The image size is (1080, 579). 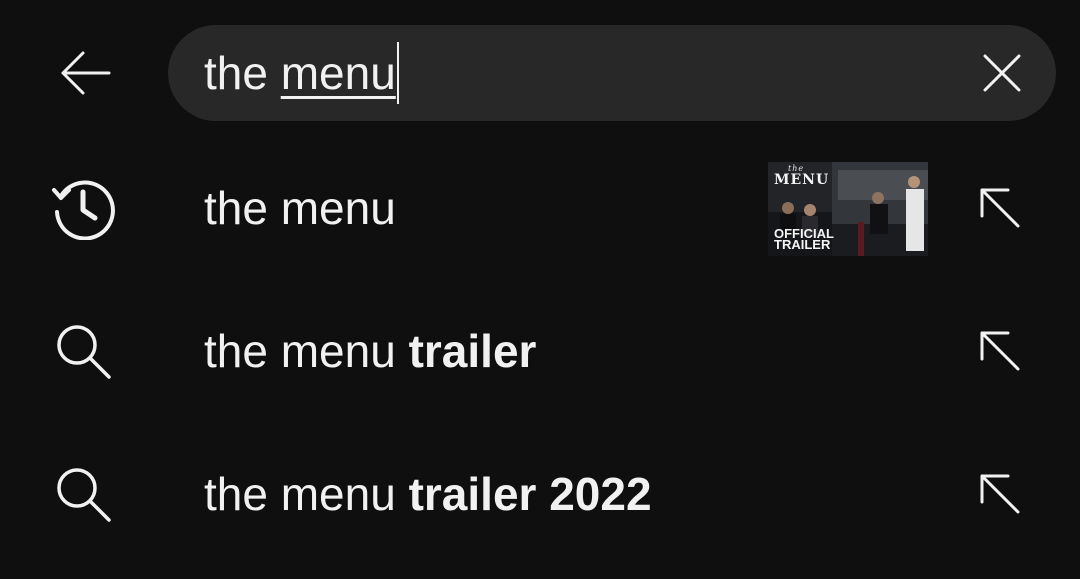 I want to click on suggestion-text: the menu trailer 2022, so click(x=428, y=494).